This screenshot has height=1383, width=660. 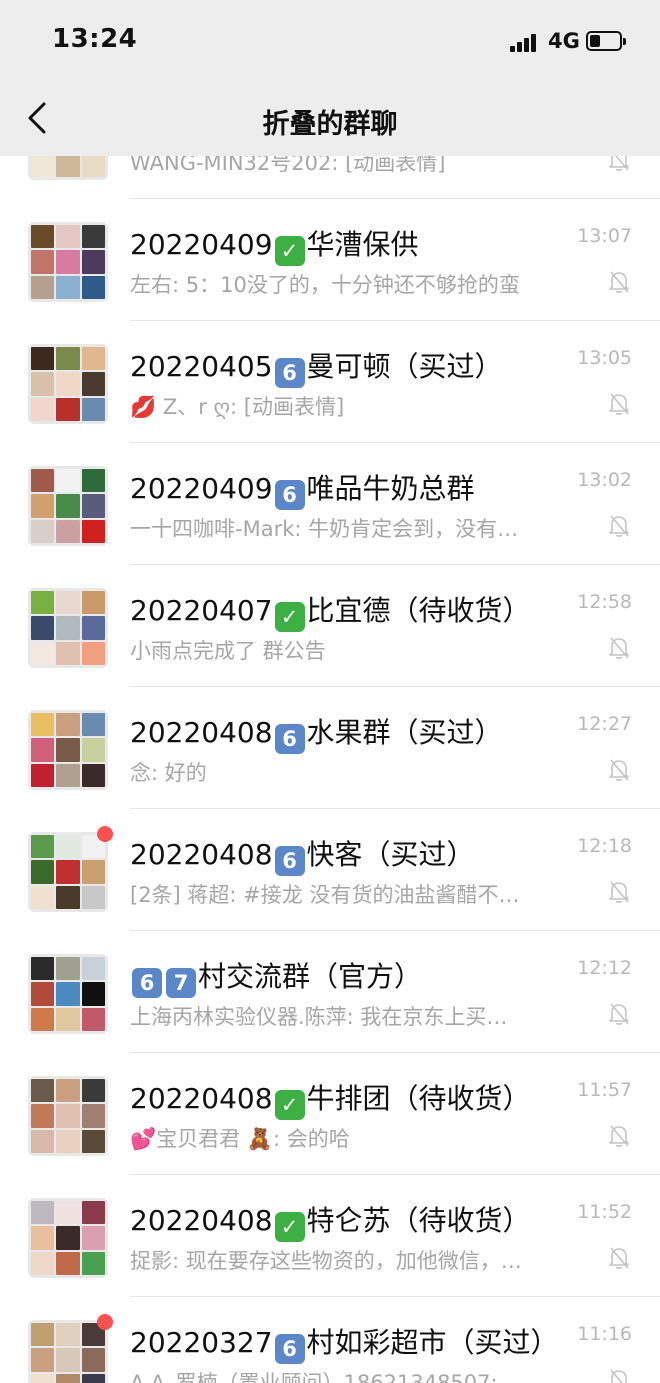 I want to click on chat-list-item: WANG-MIN32号202: [动画表情], so click(x=330, y=177).